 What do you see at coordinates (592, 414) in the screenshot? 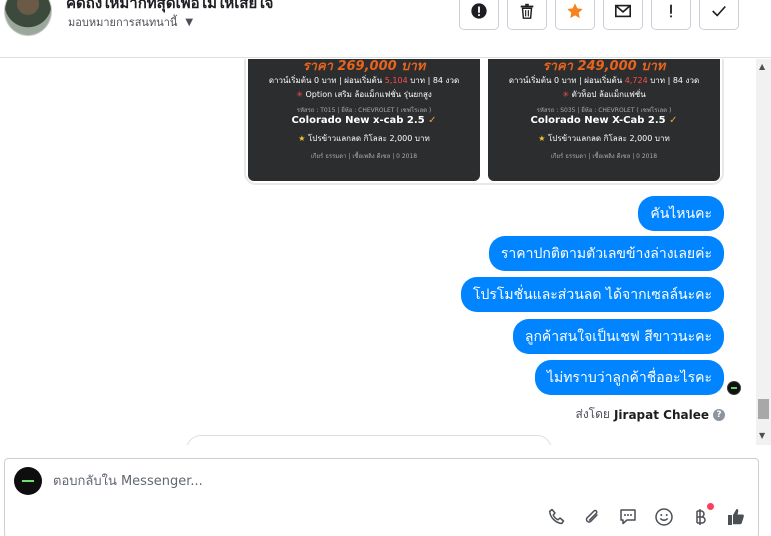
I see `sent-by-prefix: ส่งโดย` at bounding box center [592, 414].